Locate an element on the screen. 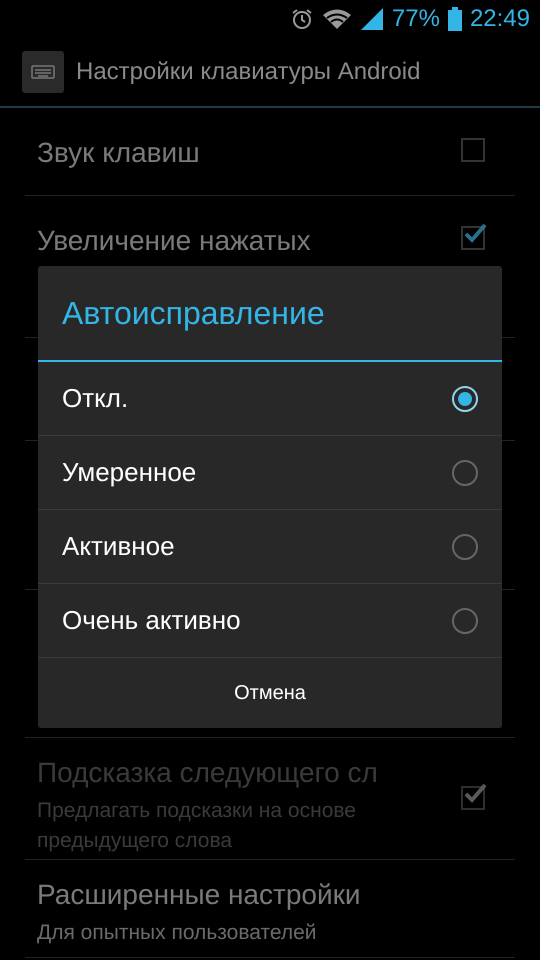 The image size is (540, 960). option-item: Очень активно is located at coordinates (270, 621).